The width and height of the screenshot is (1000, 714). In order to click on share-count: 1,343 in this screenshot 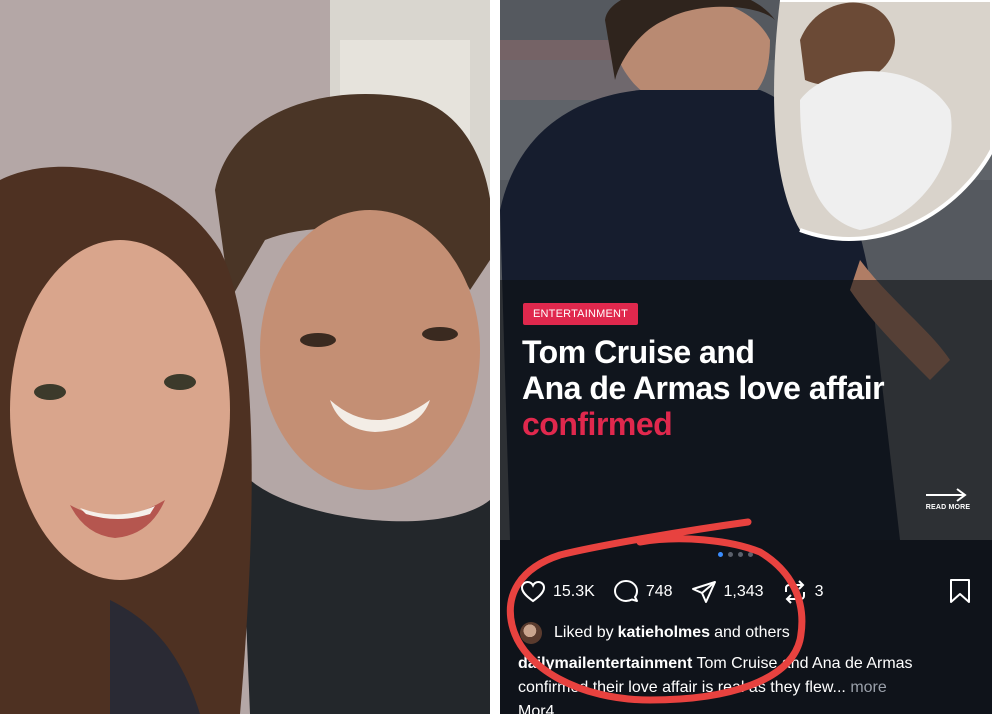, I will do `click(743, 591)`.